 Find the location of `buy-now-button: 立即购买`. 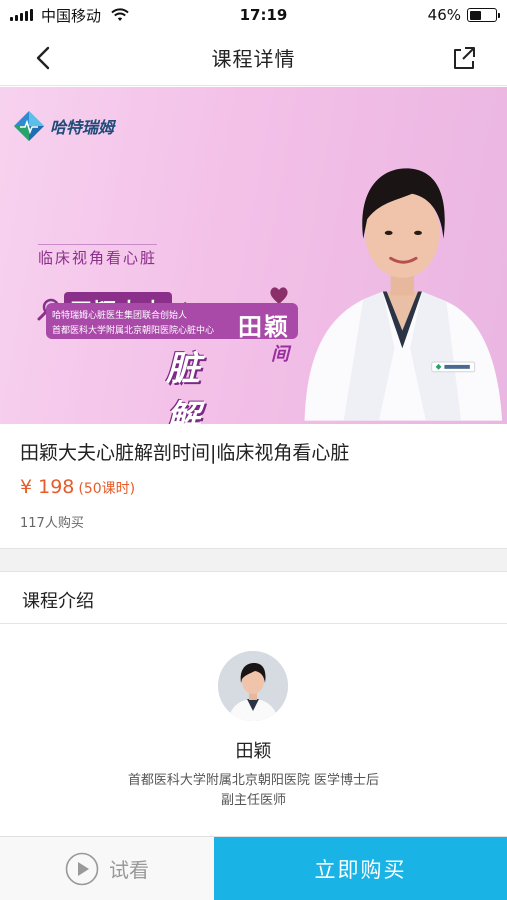

buy-now-button: 立即购买 is located at coordinates (360, 868).